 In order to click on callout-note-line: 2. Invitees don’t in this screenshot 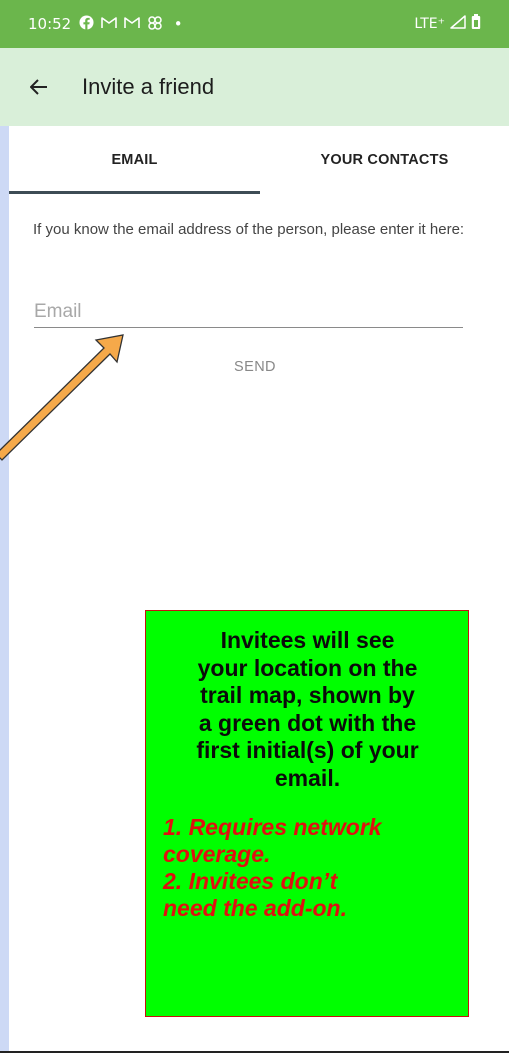, I will do `click(250, 881)`.